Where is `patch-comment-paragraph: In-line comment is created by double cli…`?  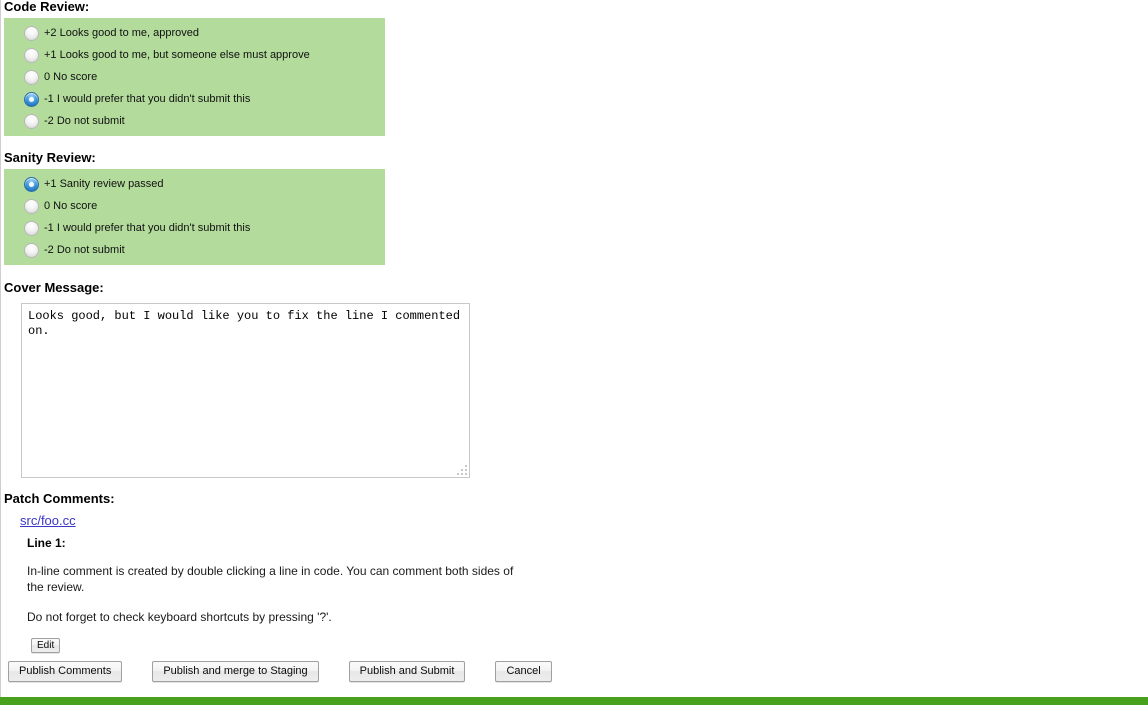 patch-comment-paragraph: In-line comment is created by double cli… is located at coordinates (270, 579).